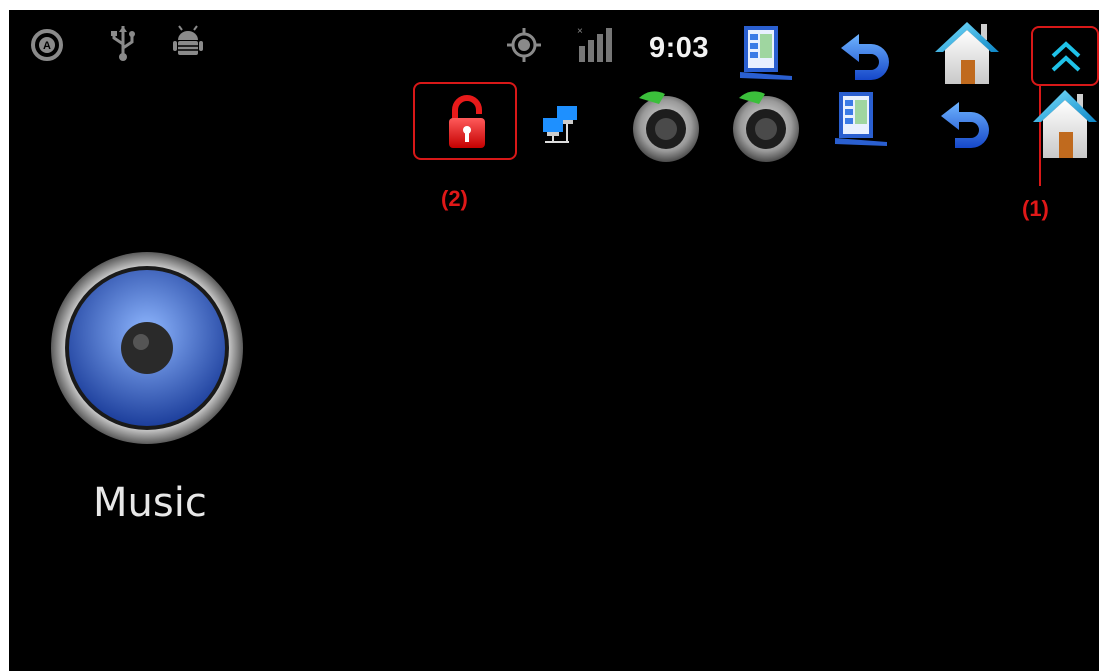 This screenshot has width=1105, height=671. What do you see at coordinates (454, 198) in the screenshot?
I see `annotation-label-2: (2)` at bounding box center [454, 198].